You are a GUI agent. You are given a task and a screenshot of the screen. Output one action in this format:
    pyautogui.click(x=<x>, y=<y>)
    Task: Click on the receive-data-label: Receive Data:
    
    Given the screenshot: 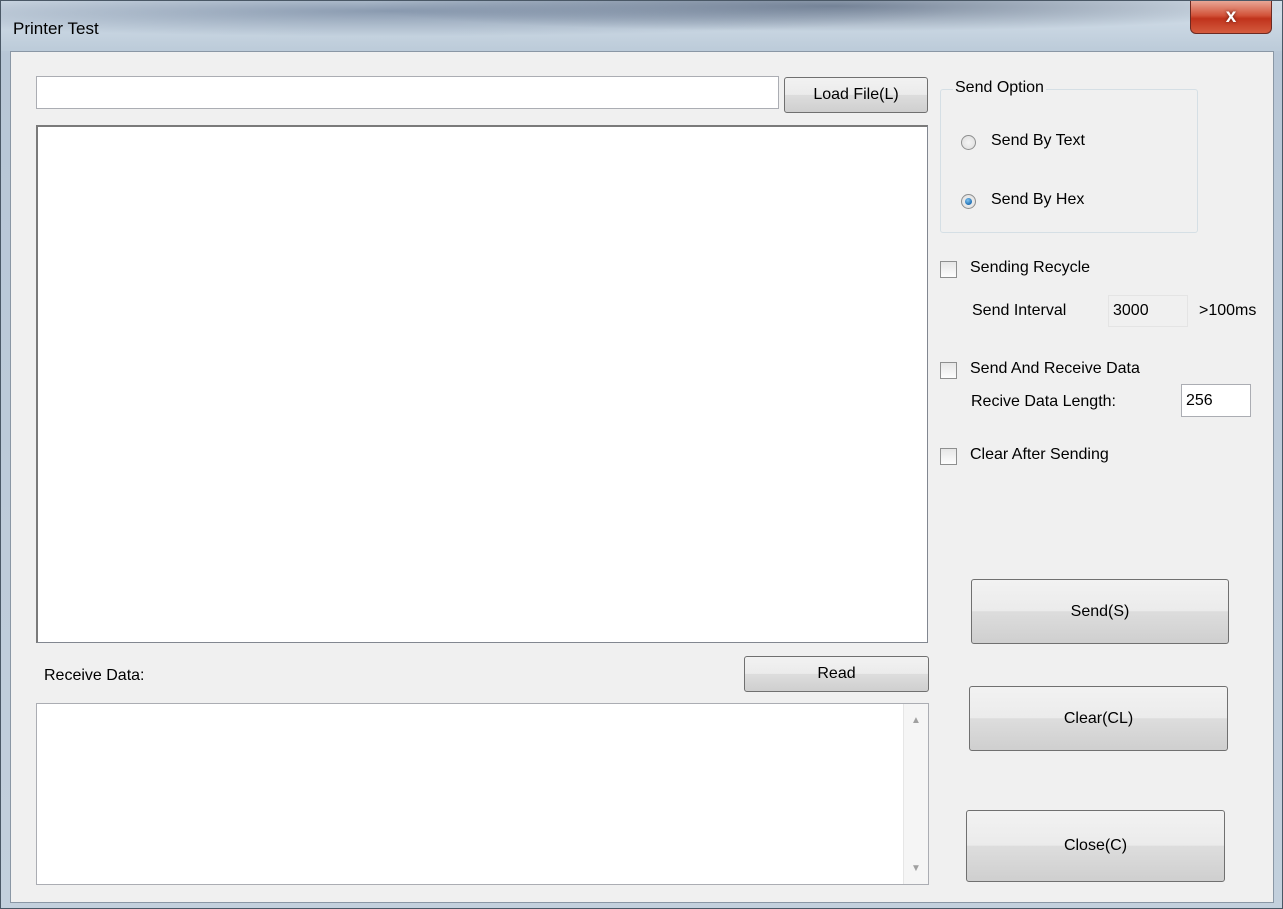 What is the action you would take?
    pyautogui.click(x=94, y=675)
    